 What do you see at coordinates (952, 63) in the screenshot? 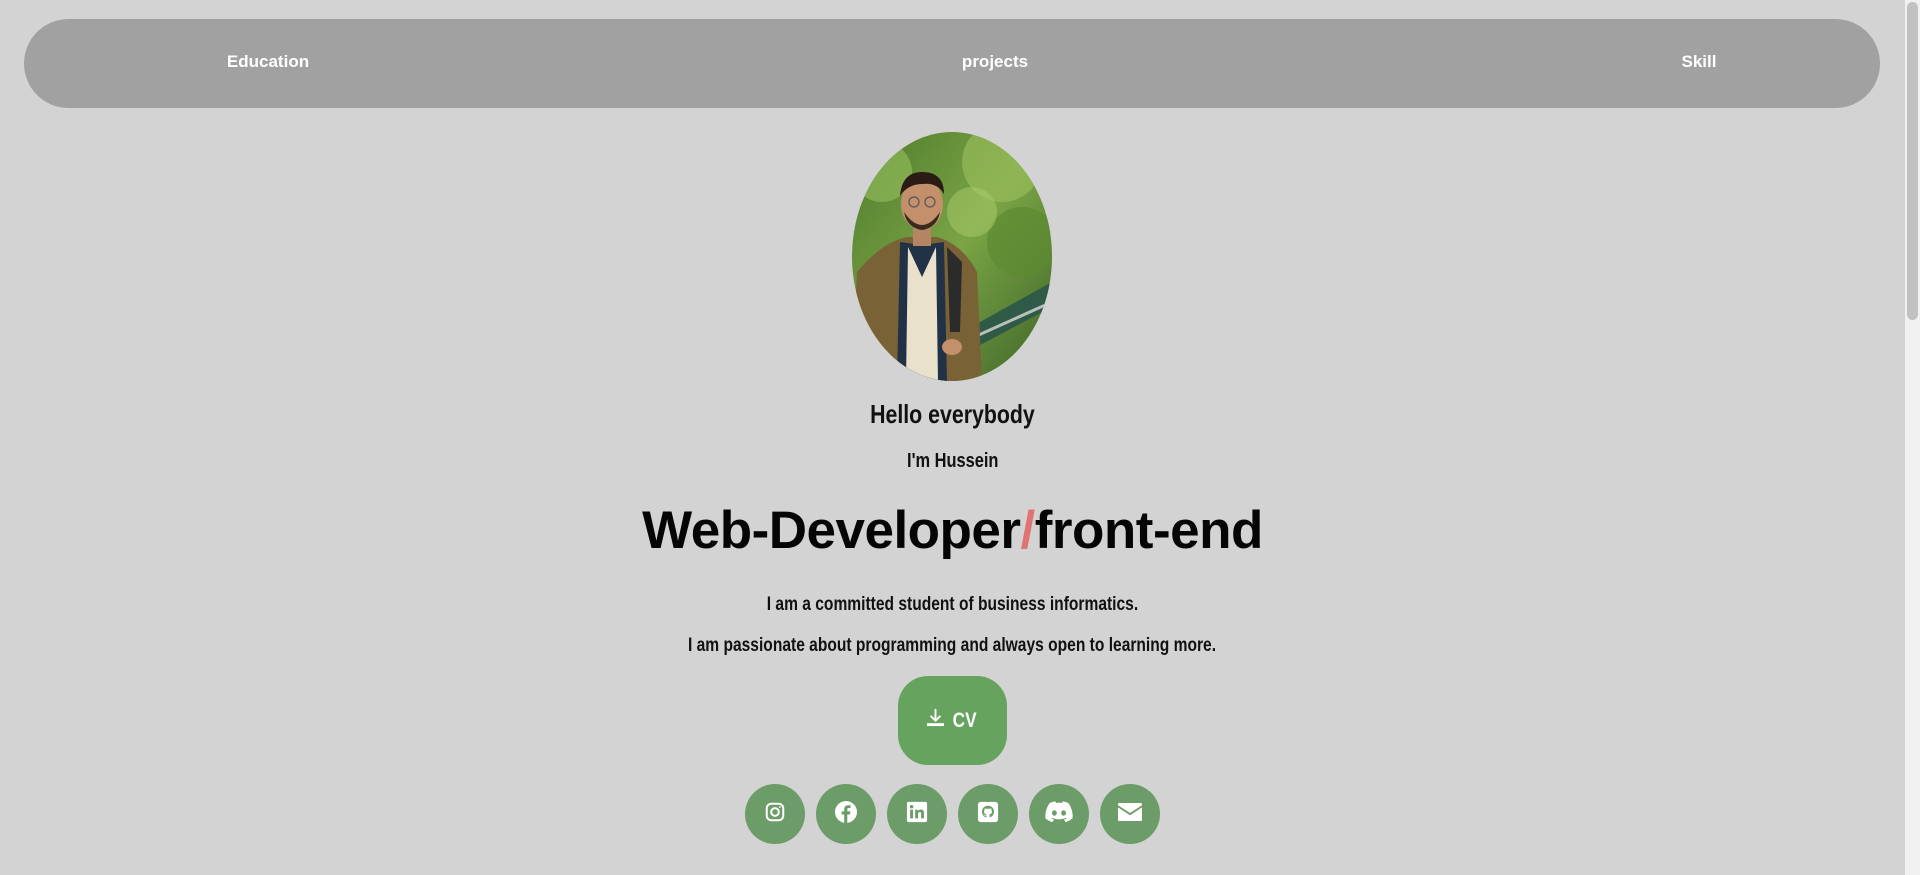
I see `navbar: Education projects Skill` at bounding box center [952, 63].